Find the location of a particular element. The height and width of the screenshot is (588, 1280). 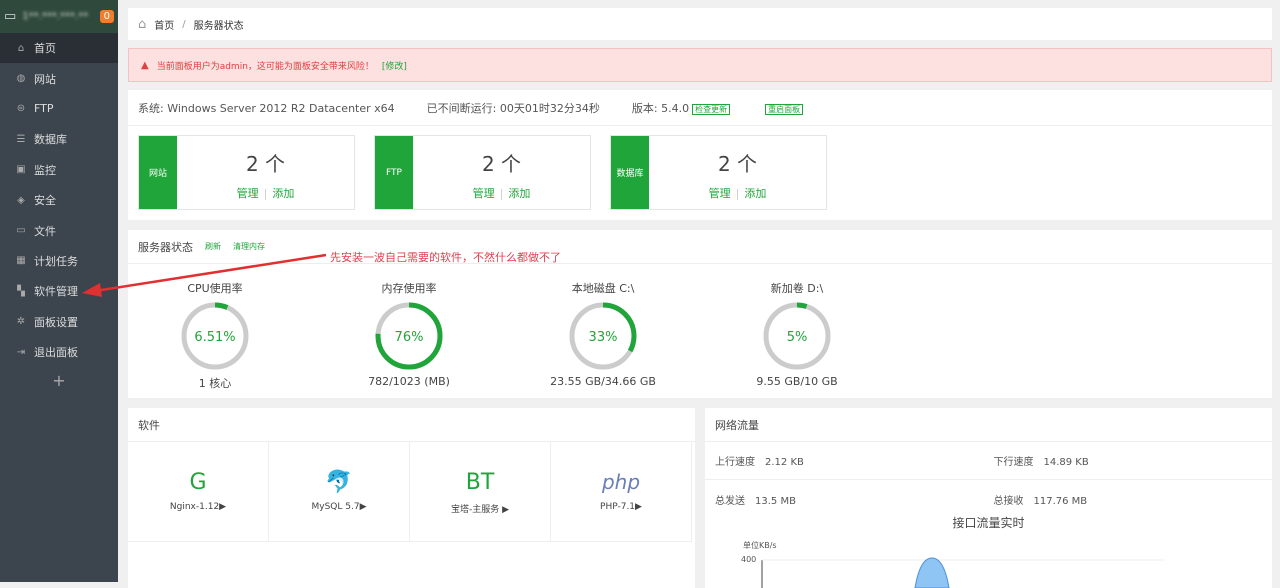

upload-label: 上行速度 is located at coordinates (735, 462).